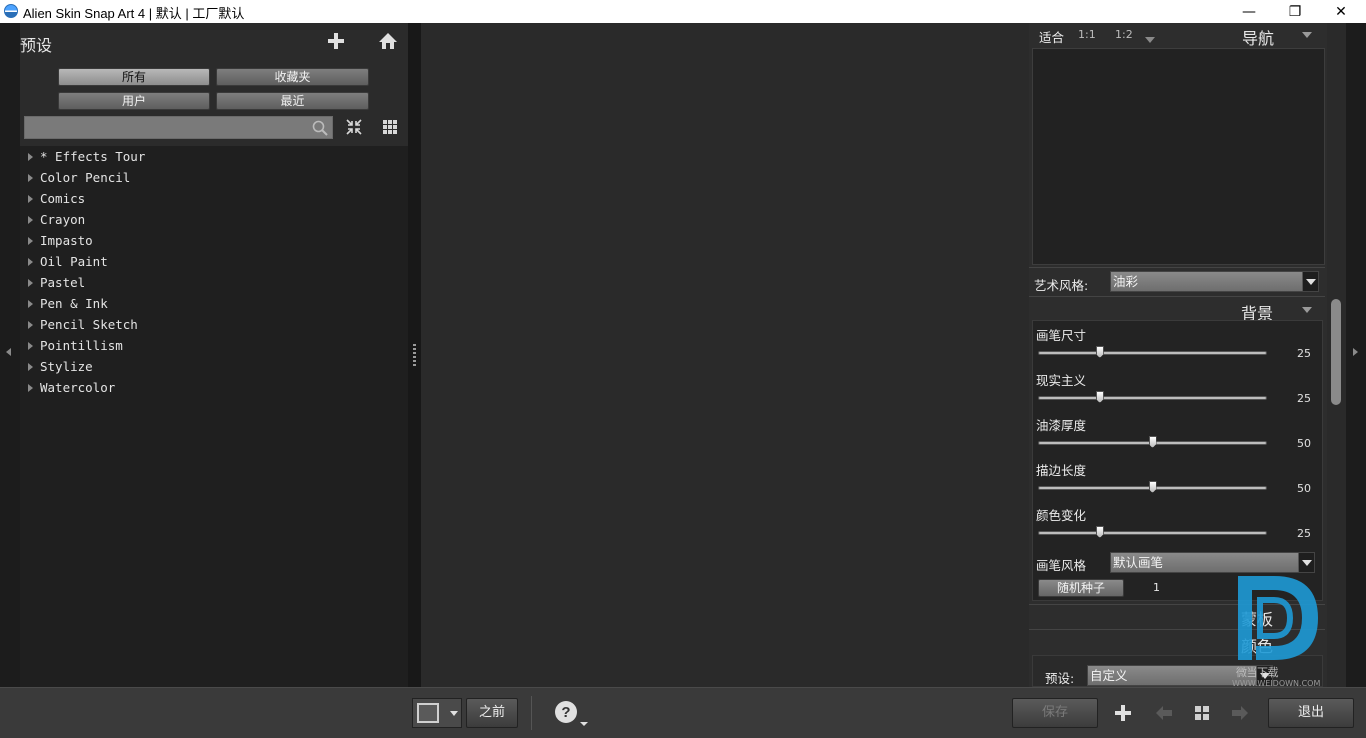 The height and width of the screenshot is (738, 1366). I want to click on collapse-left-icon, so click(8, 352).